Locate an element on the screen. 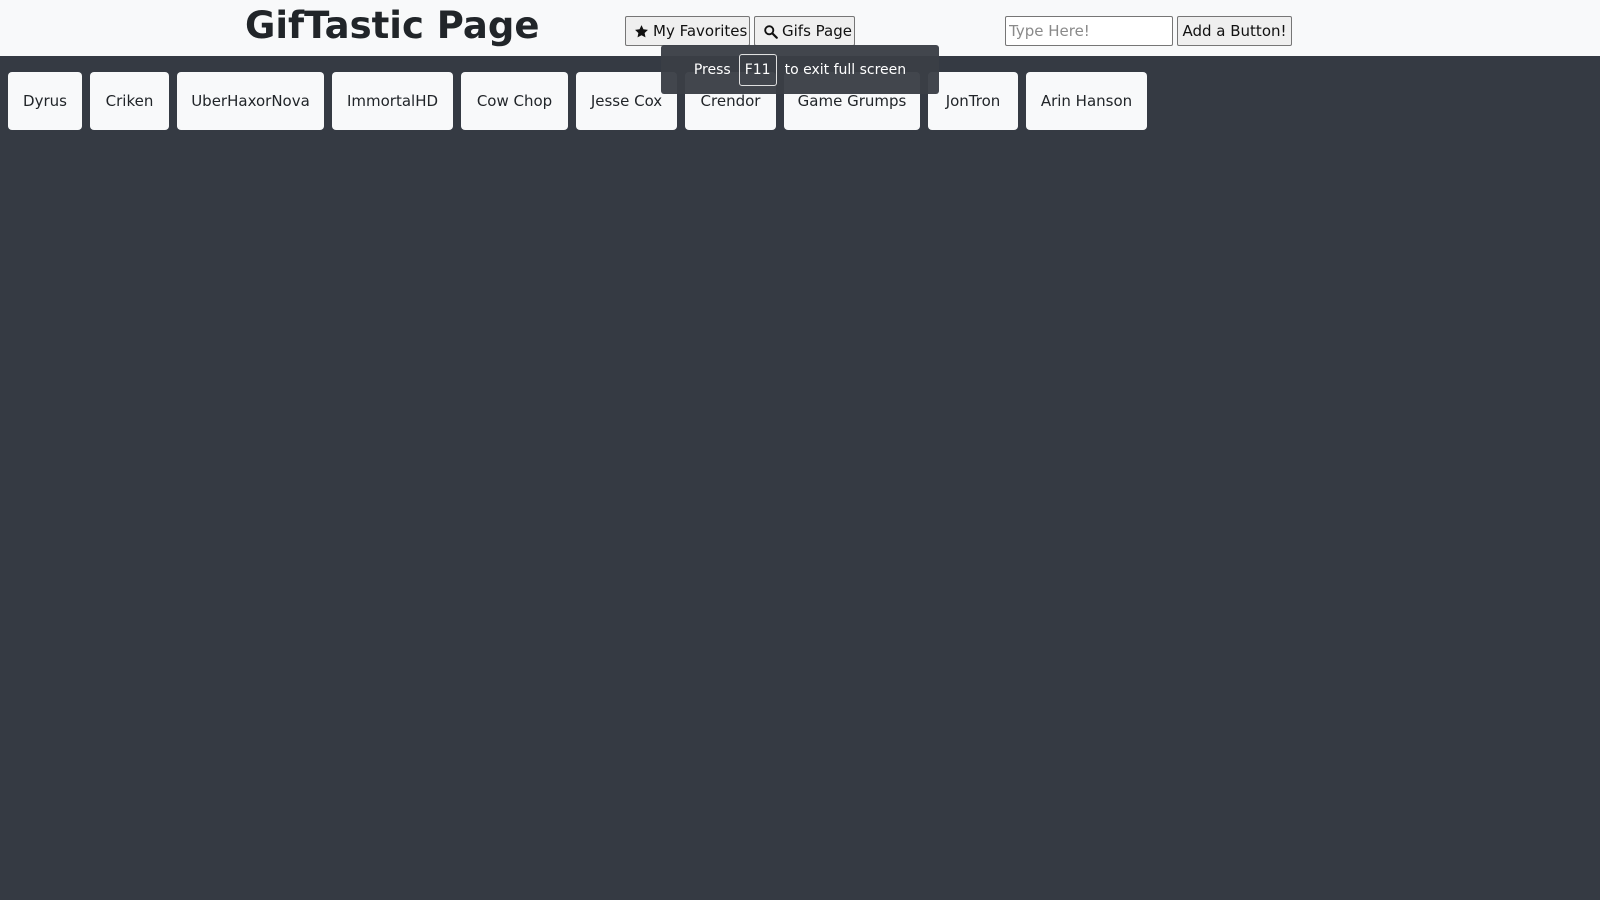 Image resolution: width=1600 pixels, height=900 pixels. fullscreen-notice-prefix: Press is located at coordinates (712, 69).